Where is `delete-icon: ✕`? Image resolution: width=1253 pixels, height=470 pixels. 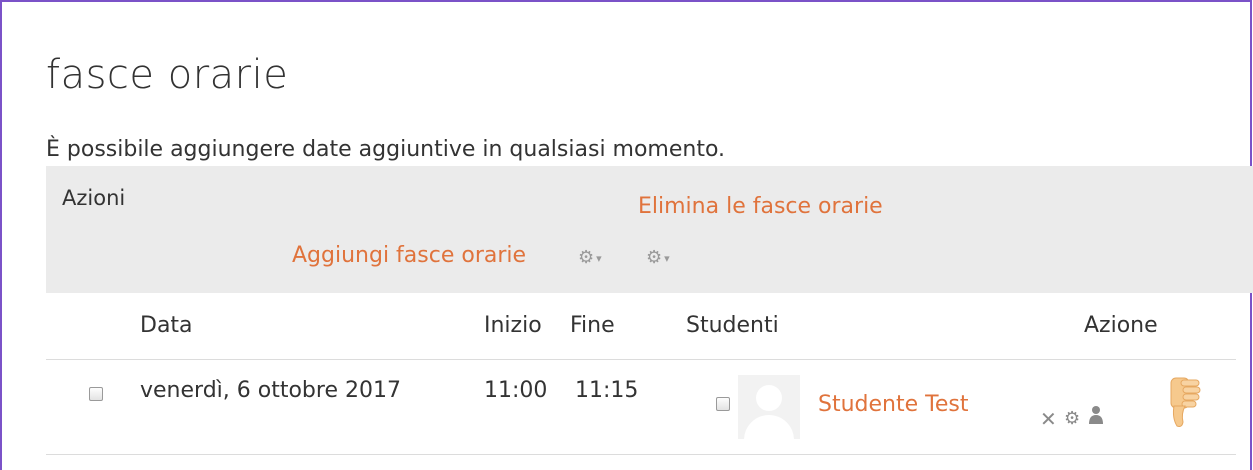 delete-icon: ✕ is located at coordinates (1048, 419).